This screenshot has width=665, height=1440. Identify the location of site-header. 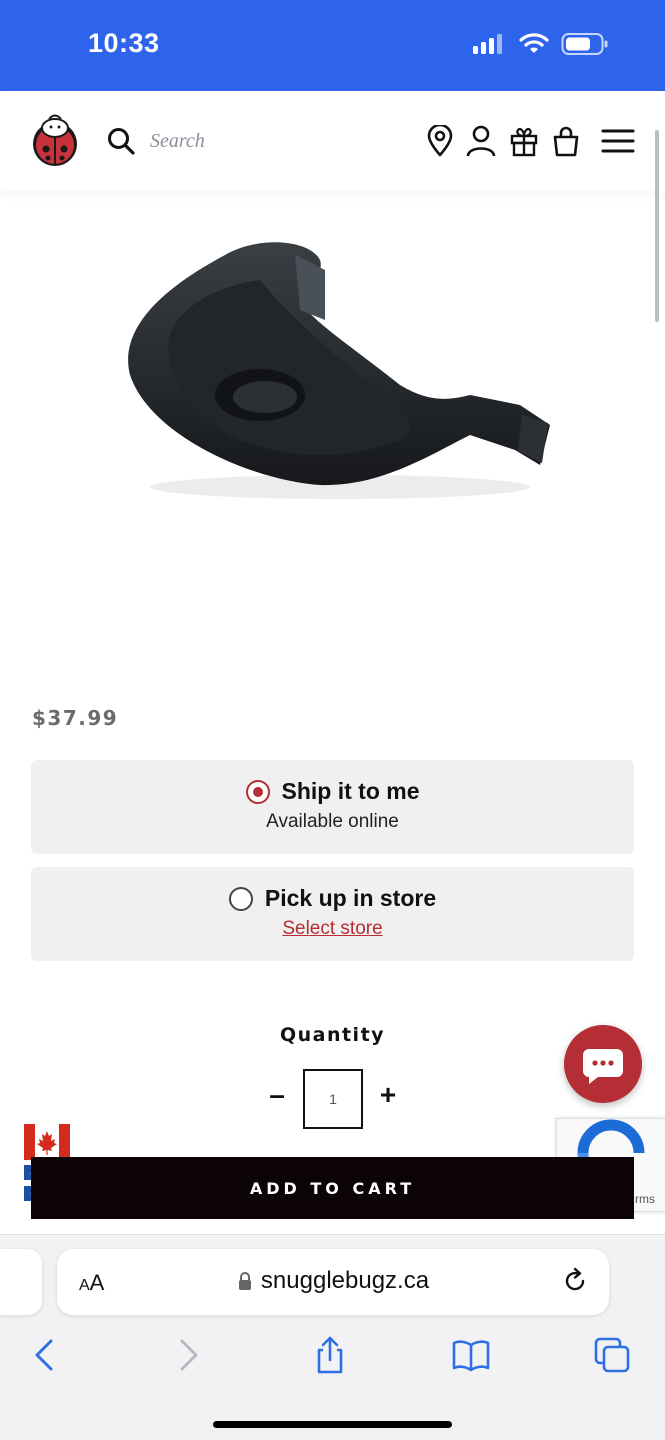
(332, 141).